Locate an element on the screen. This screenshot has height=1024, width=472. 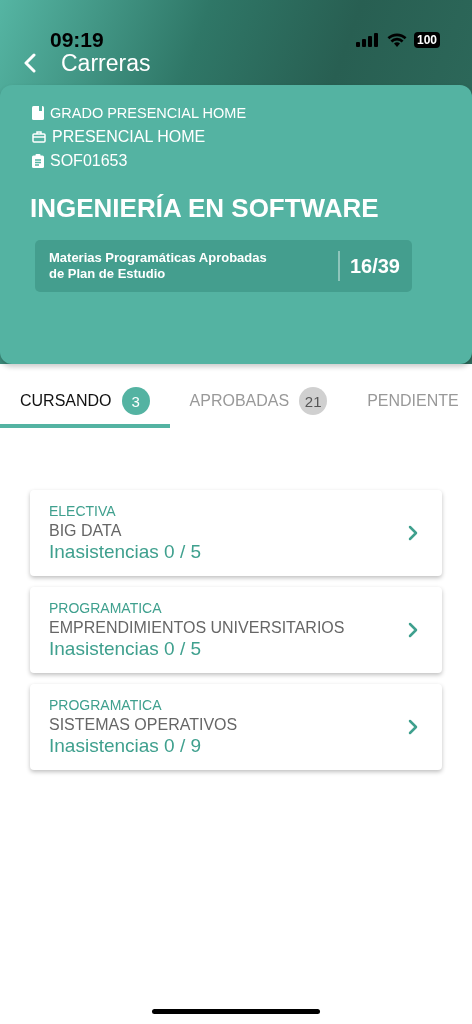
program-detail: GRADO PRESENCIAL HOME is located at coordinates (148, 113).